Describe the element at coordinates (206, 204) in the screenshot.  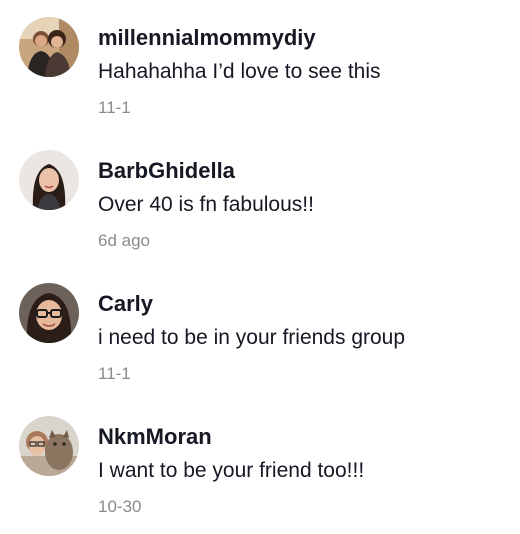
I see `comment-text: Over 40 is fn fabulous!!` at that location.